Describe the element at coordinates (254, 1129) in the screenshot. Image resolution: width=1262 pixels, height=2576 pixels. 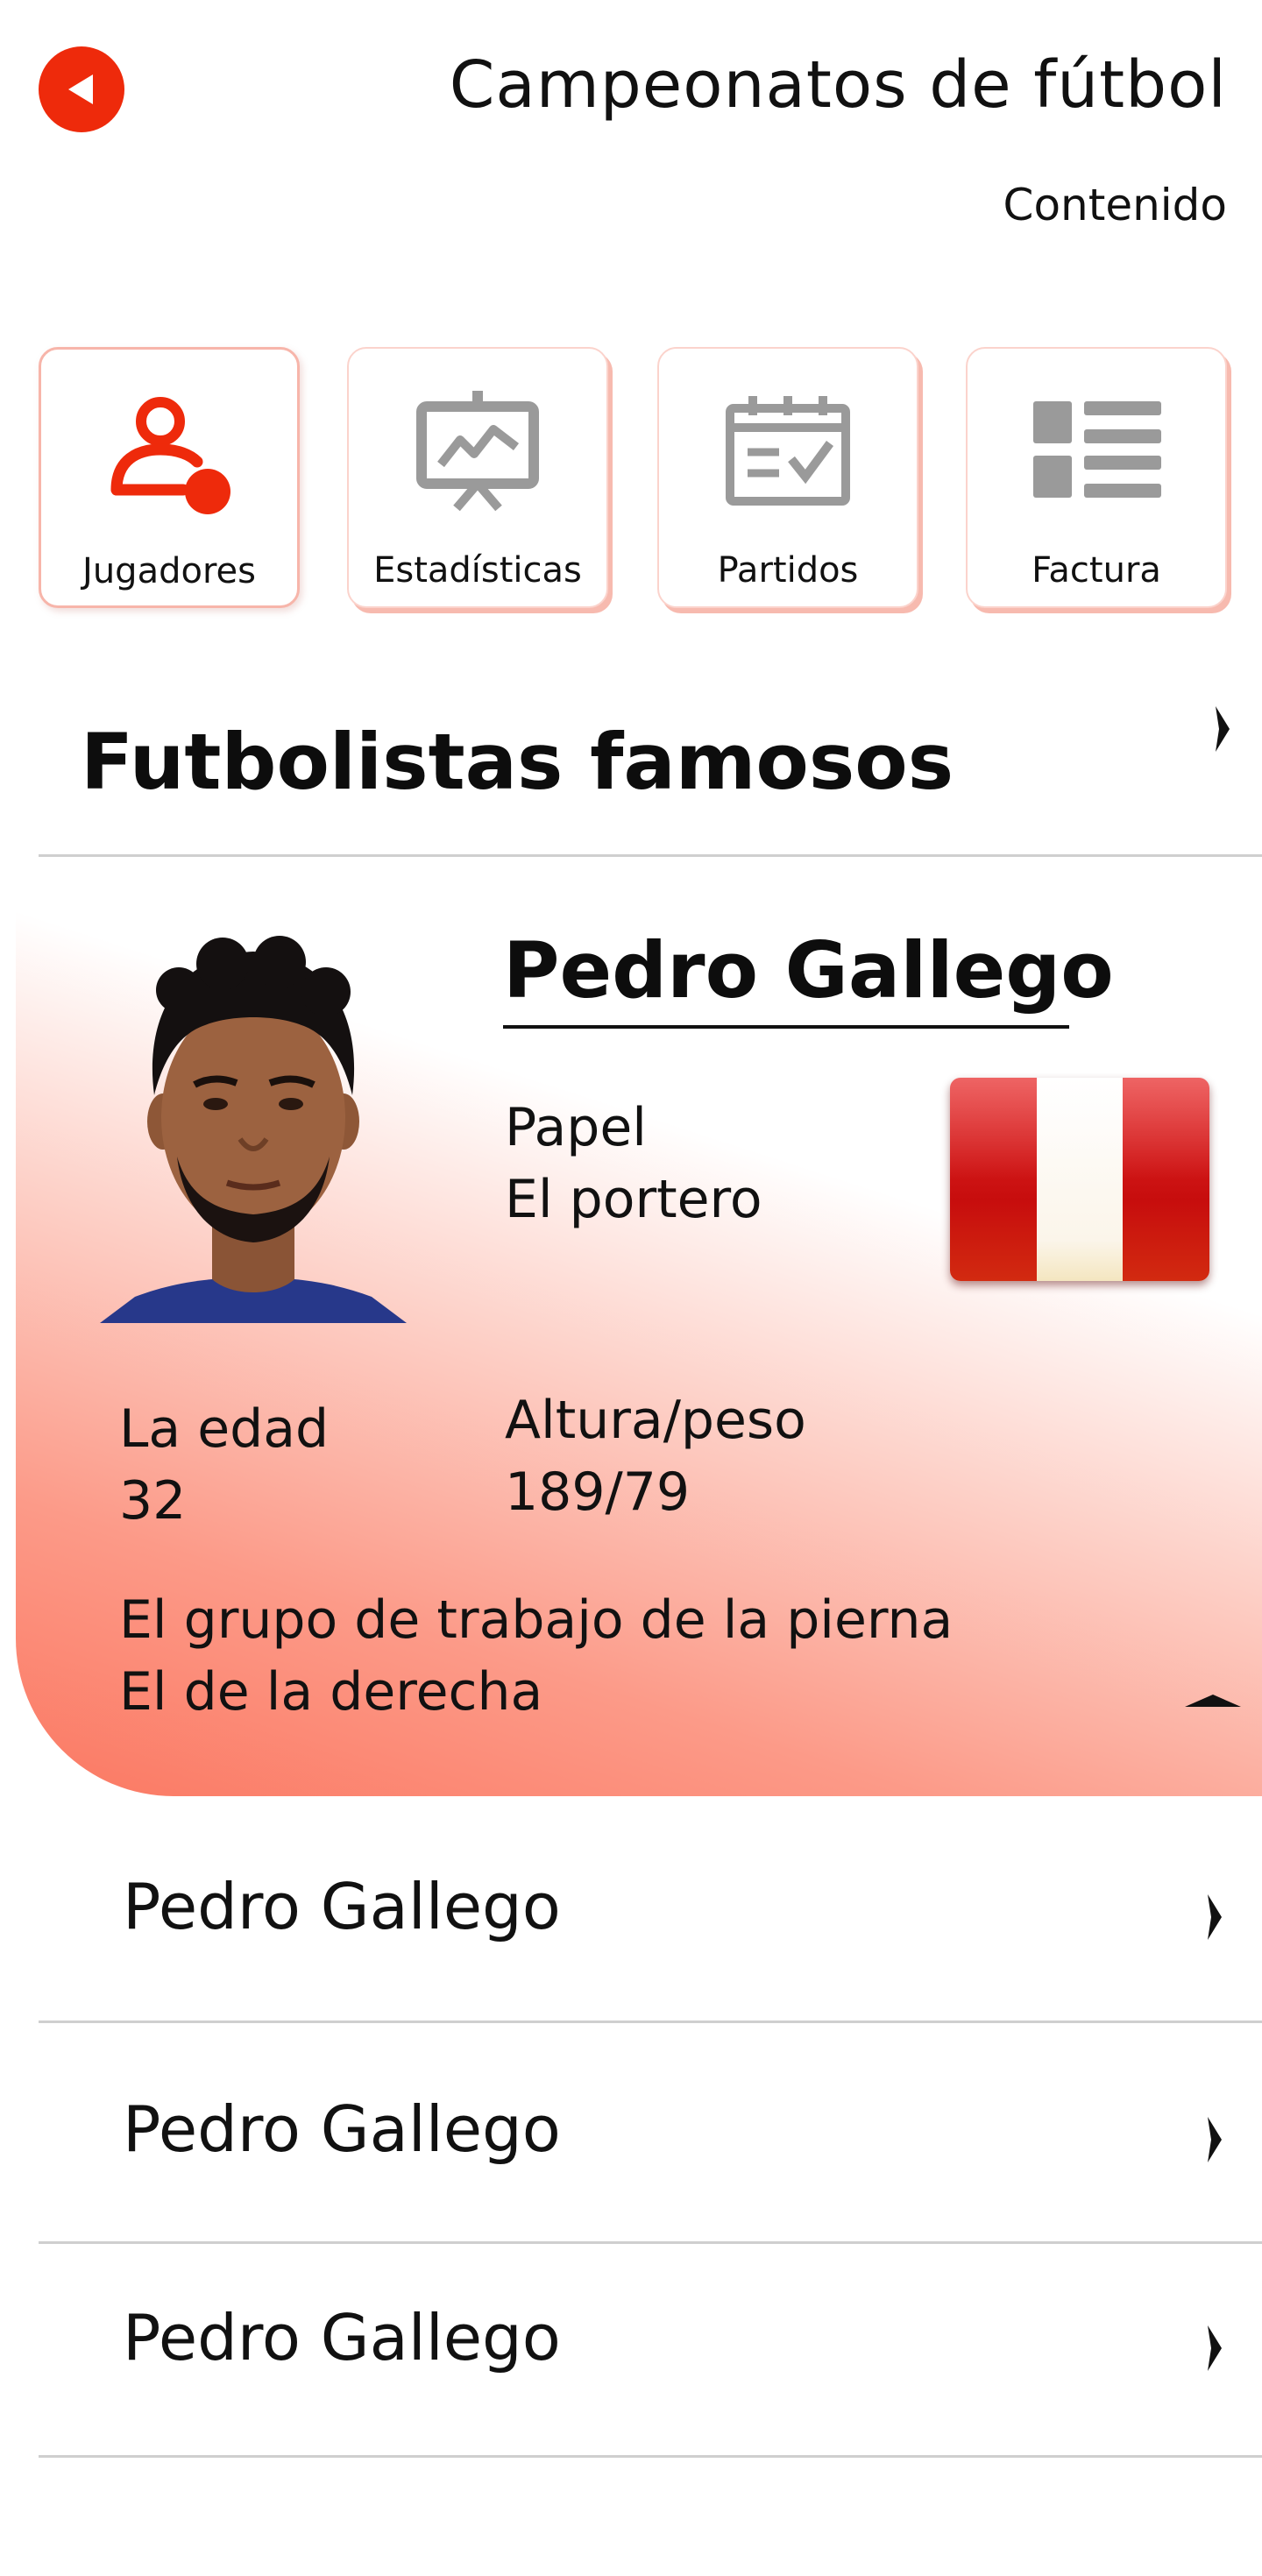
I see `player-photo` at that location.